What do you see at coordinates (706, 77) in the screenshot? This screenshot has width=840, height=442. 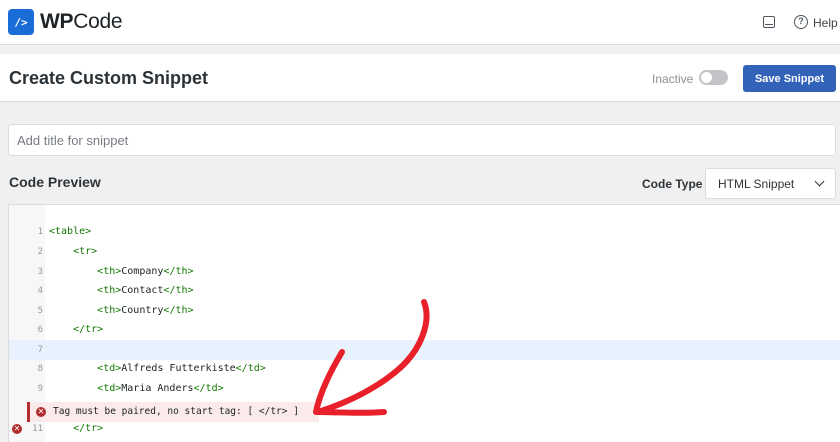 I see `toggle-knob` at bounding box center [706, 77].